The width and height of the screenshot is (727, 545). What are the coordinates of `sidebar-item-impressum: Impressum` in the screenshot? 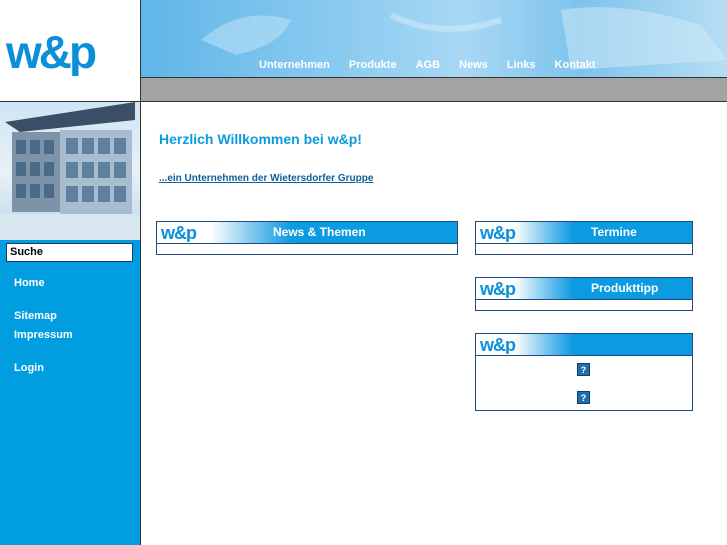 It's located at (43, 335).